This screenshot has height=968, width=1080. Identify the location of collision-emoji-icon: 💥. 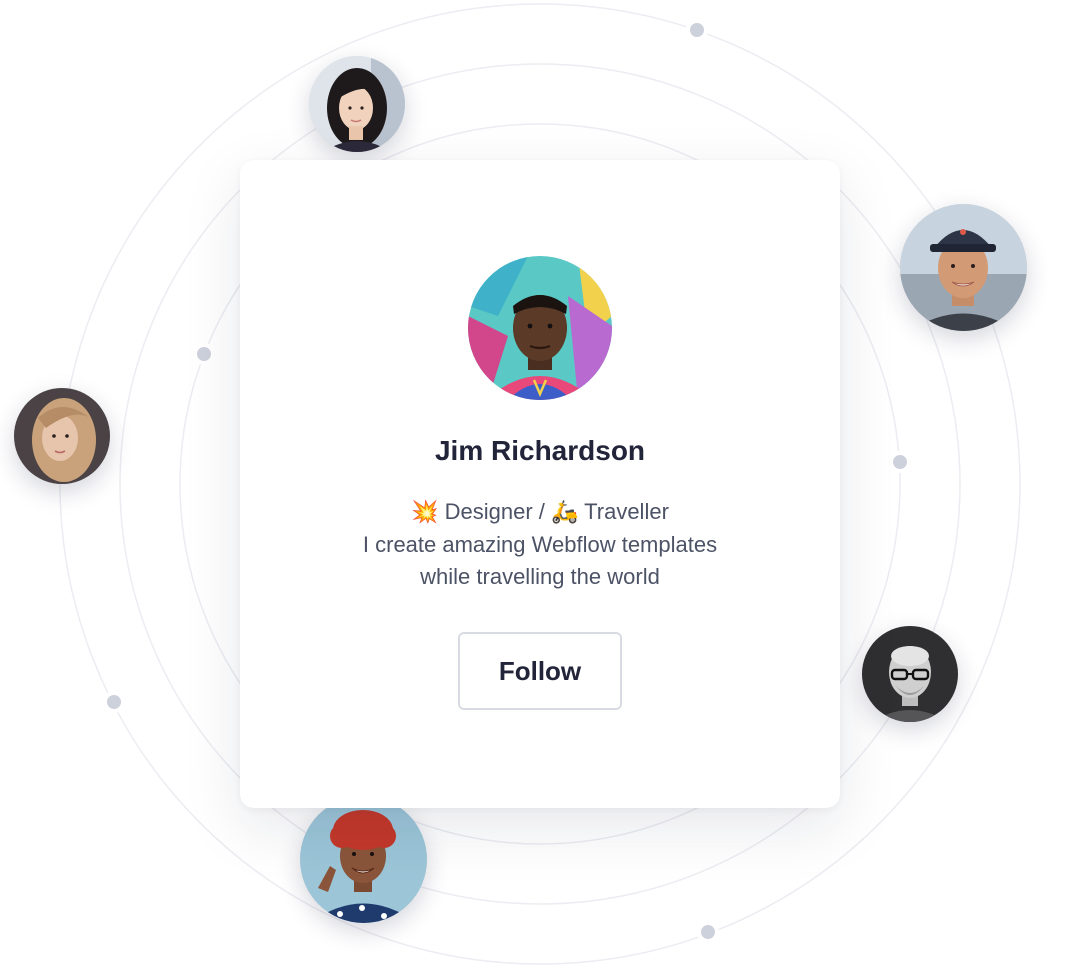
(425, 512).